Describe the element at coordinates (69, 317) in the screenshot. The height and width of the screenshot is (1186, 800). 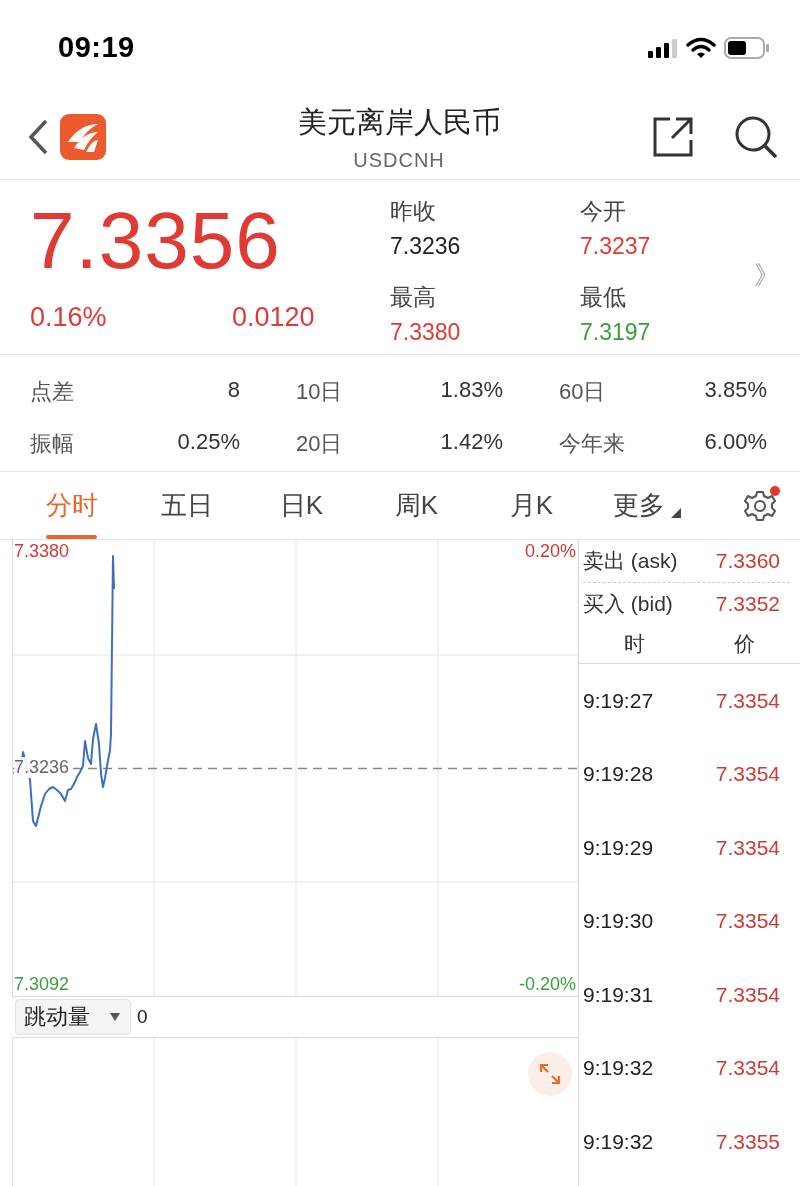
I see `change-percent: 0.16%` at that location.